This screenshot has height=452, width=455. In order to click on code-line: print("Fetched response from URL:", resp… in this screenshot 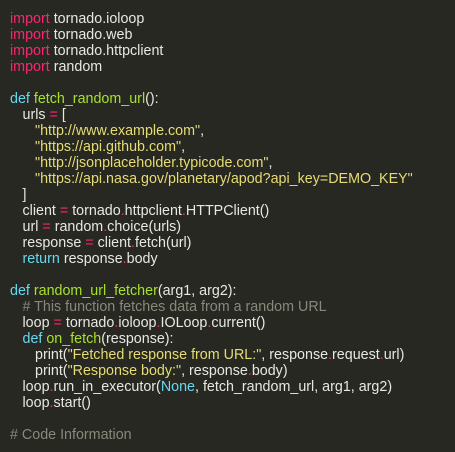, I will do `click(211, 355)`.